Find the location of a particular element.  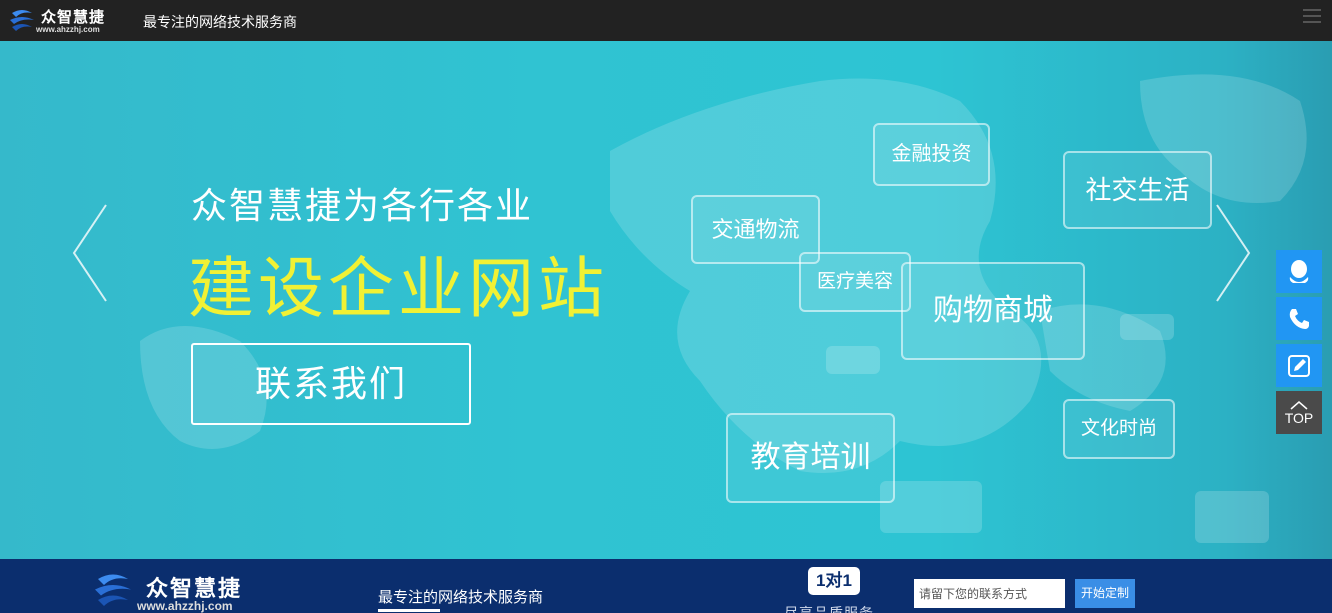

qq-icon is located at coordinates (1299, 271).